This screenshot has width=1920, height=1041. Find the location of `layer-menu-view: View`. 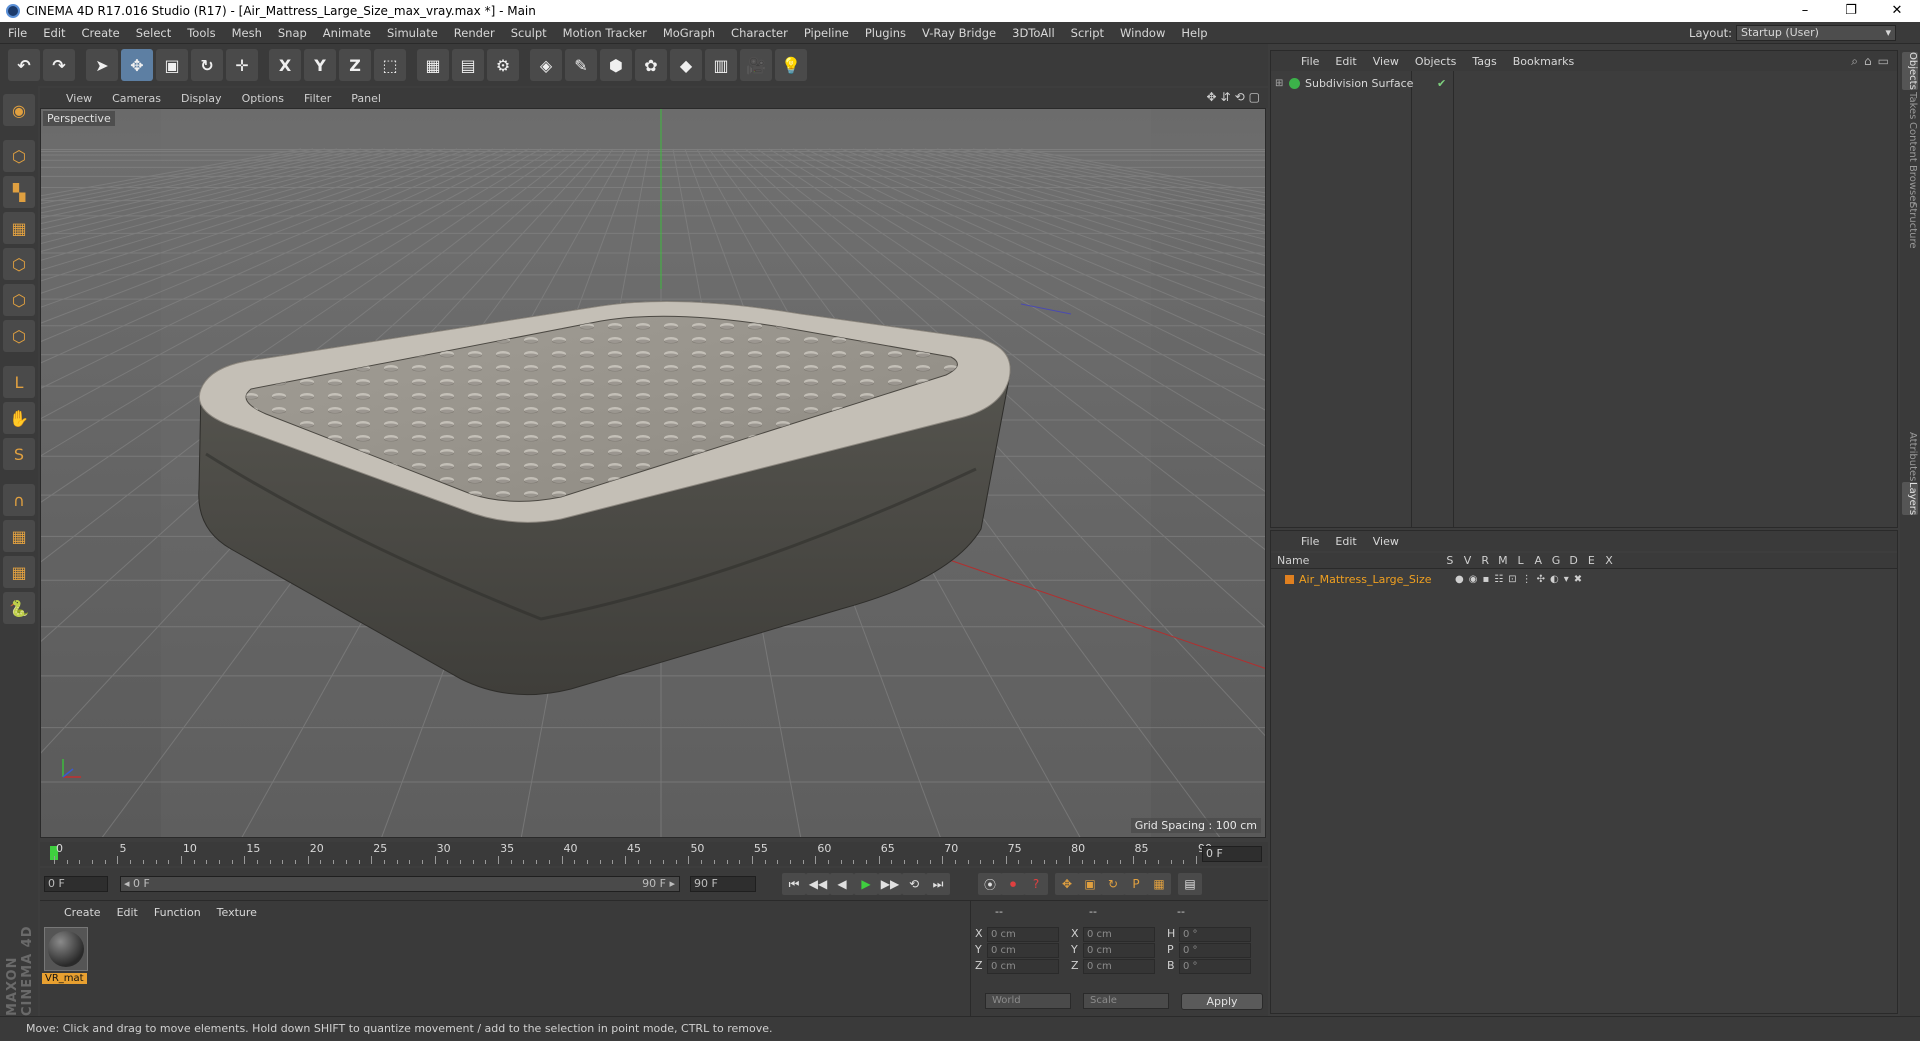

layer-menu-view: View is located at coordinates (1386, 541).